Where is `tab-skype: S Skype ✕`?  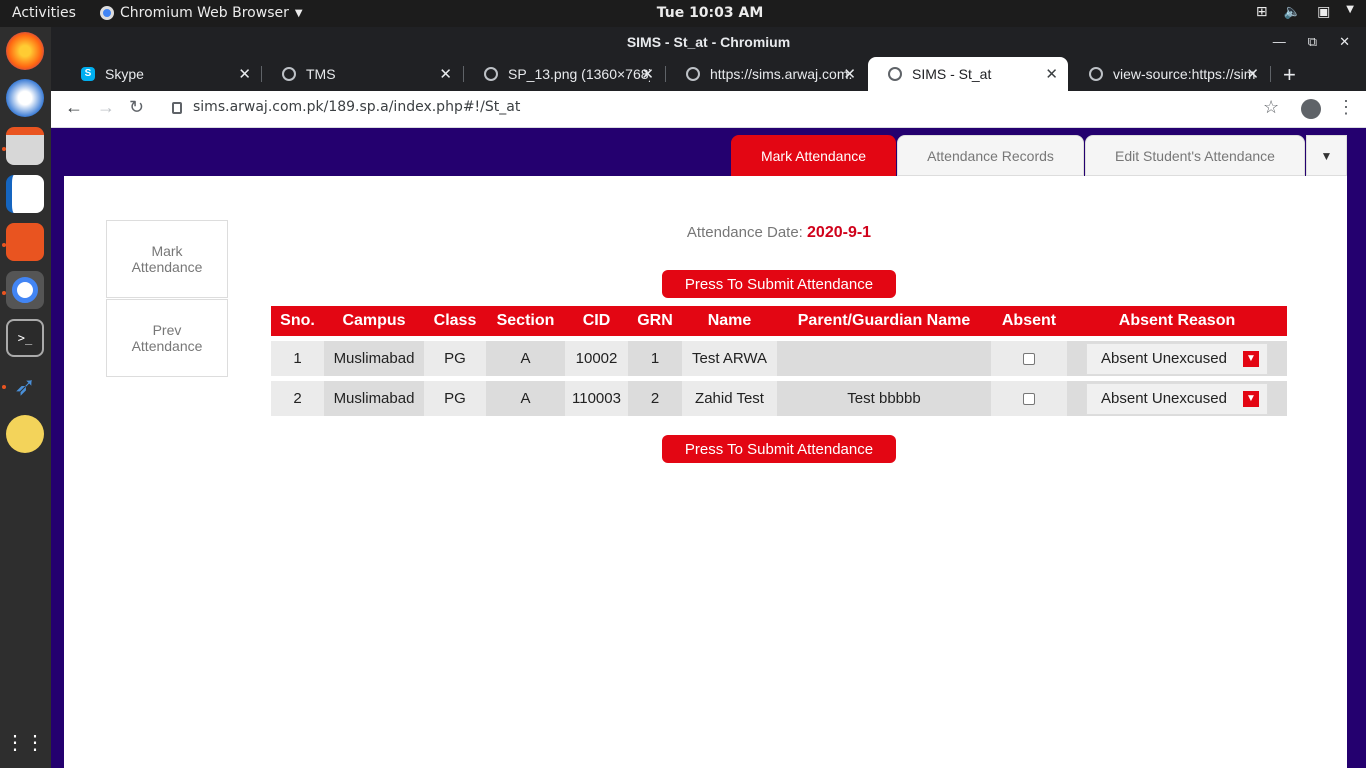 tab-skype: S Skype ✕ is located at coordinates (161, 74).